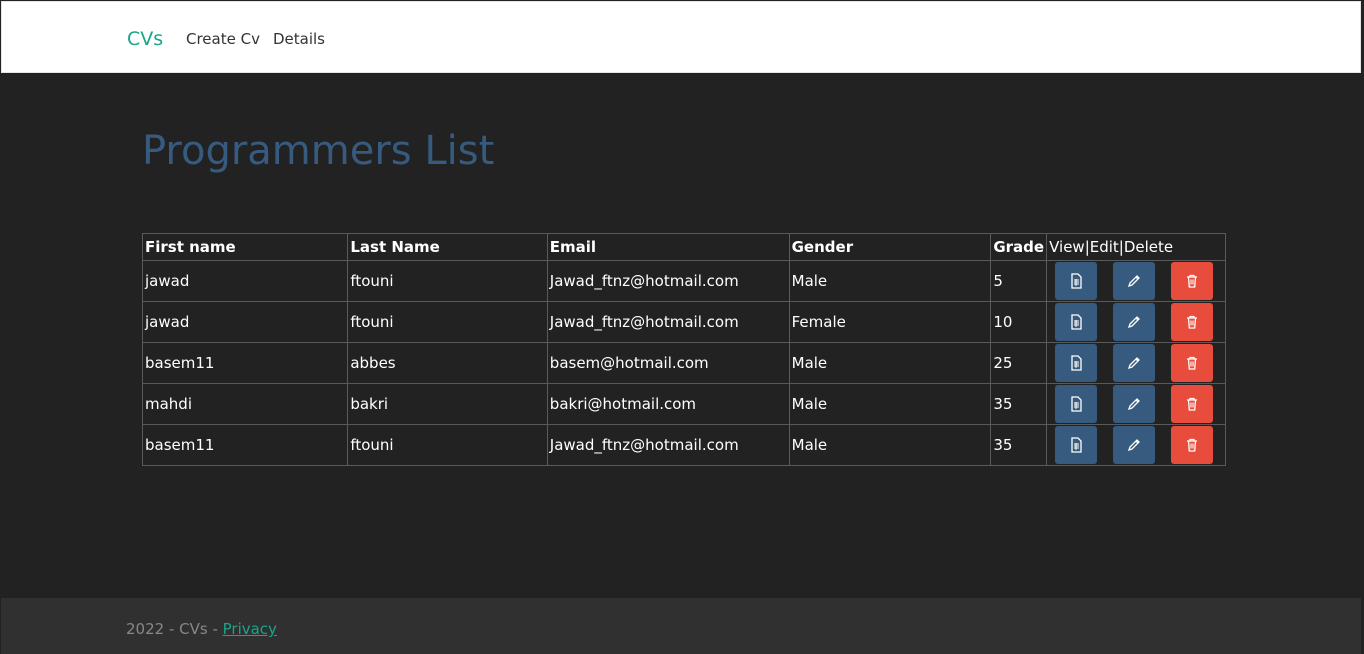  I want to click on nav-create-cv: Create Cv, so click(223, 39).